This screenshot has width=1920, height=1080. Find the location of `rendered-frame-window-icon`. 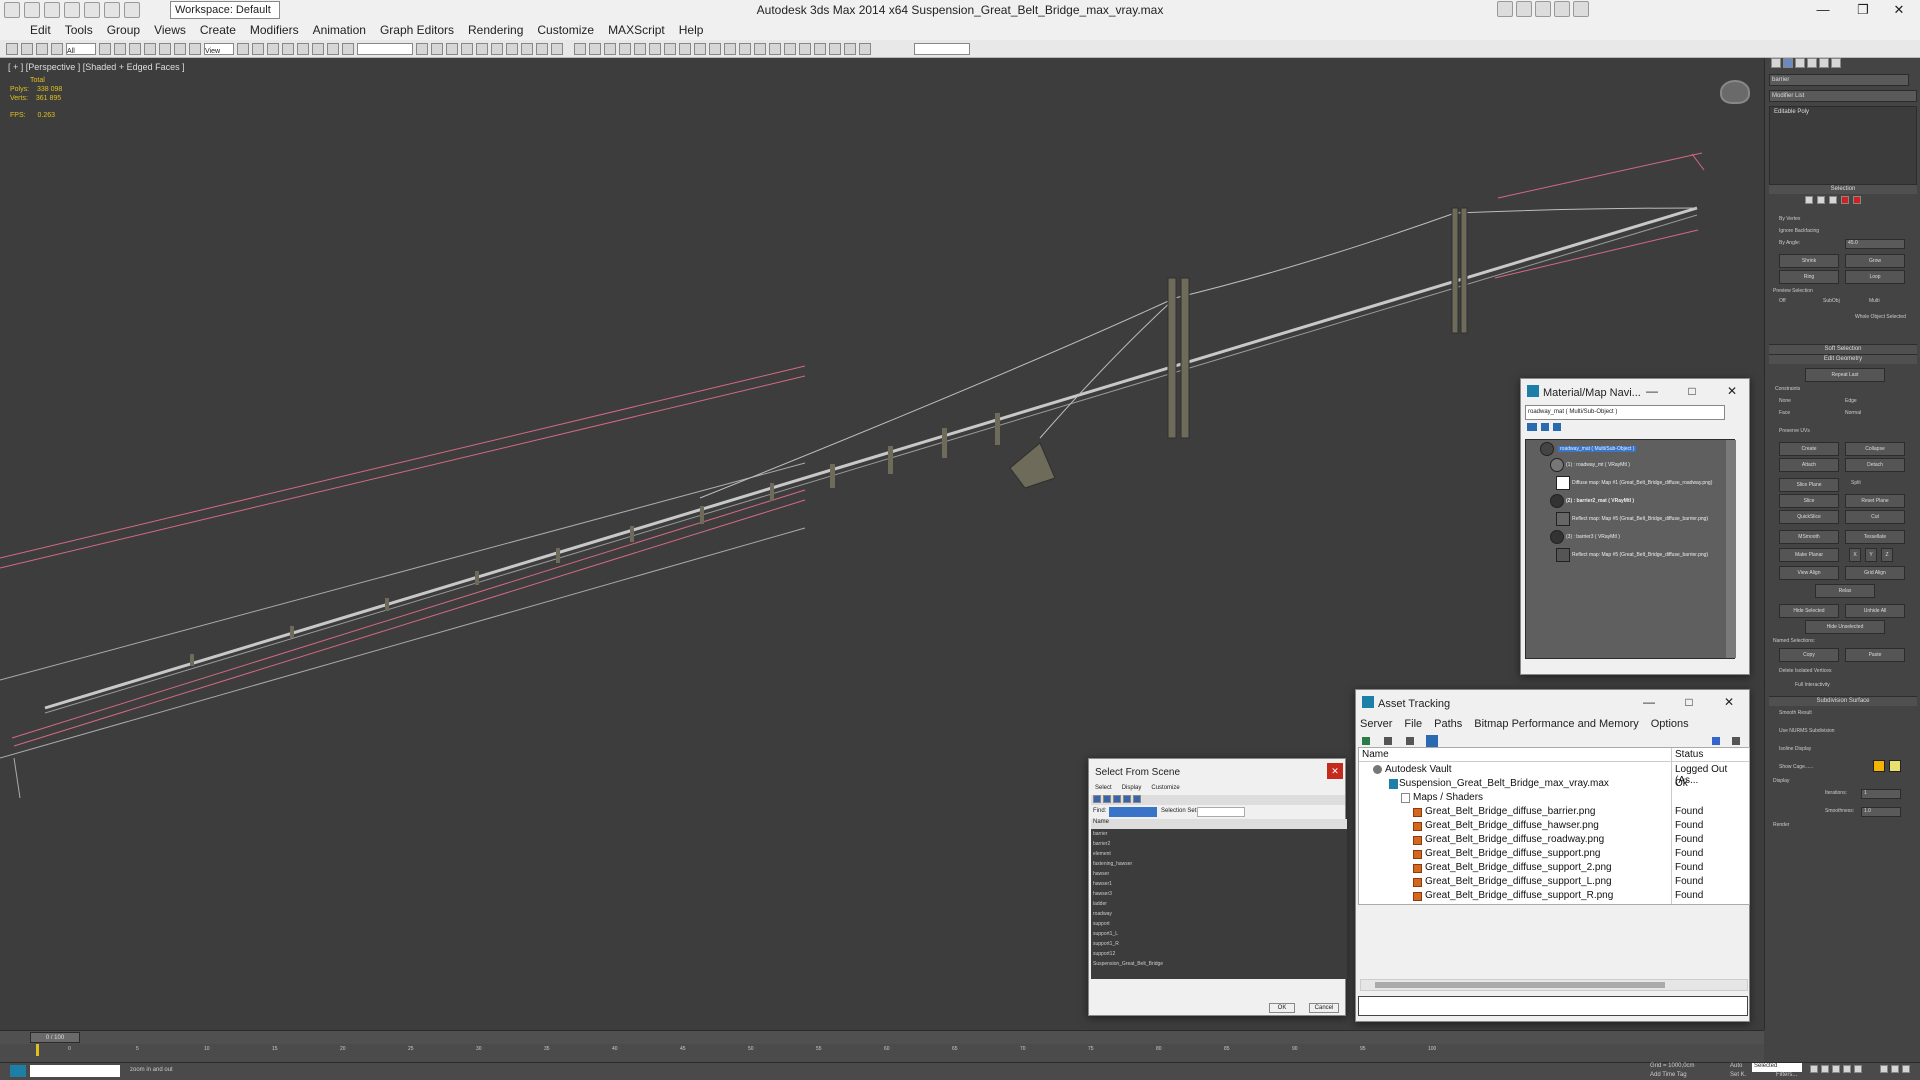

rendered-frame-window-icon is located at coordinates (542, 48).